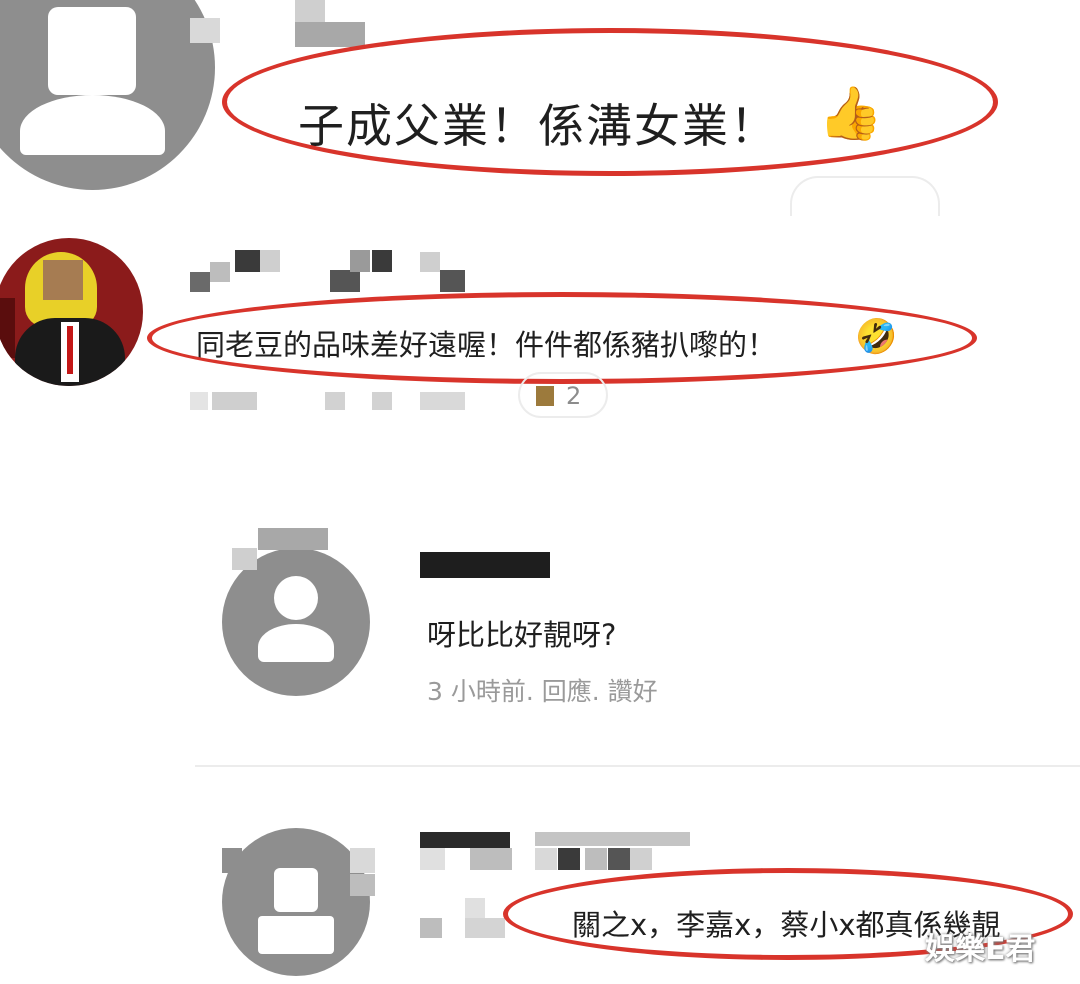 The height and width of the screenshot is (984, 1080). I want to click on reaction-pill, so click(865, 196).